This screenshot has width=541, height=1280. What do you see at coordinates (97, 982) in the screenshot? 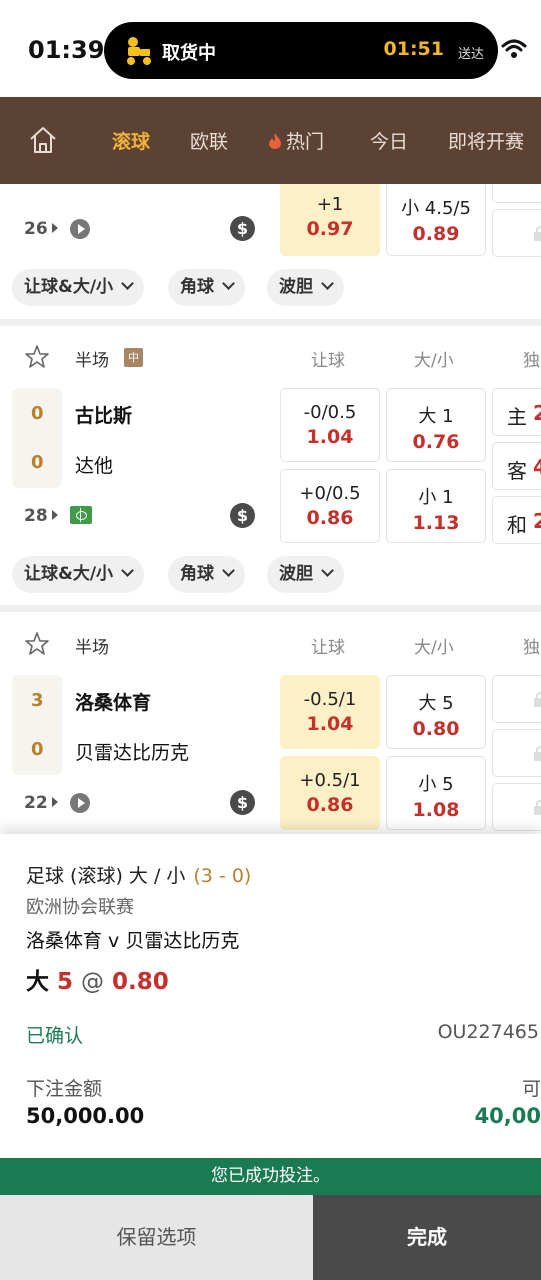
I see `bet-selection: 大 5 @0.80` at bounding box center [97, 982].